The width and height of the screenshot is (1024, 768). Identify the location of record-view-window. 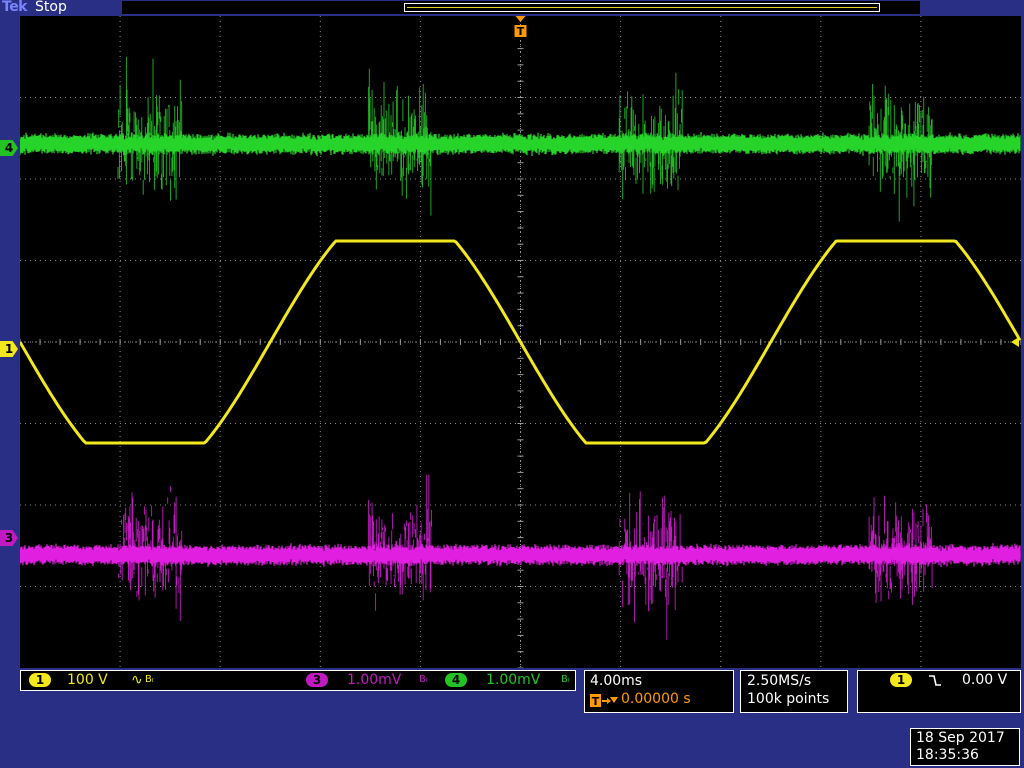
(642, 7).